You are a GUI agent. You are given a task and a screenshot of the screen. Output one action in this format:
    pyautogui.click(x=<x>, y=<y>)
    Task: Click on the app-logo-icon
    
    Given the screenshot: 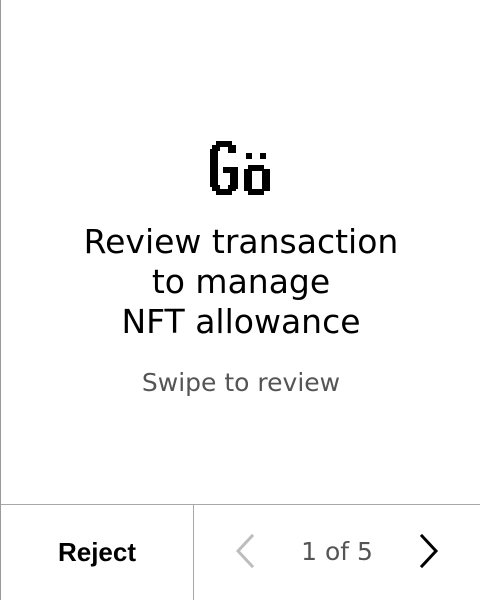 What is the action you would take?
    pyautogui.click(x=241, y=168)
    